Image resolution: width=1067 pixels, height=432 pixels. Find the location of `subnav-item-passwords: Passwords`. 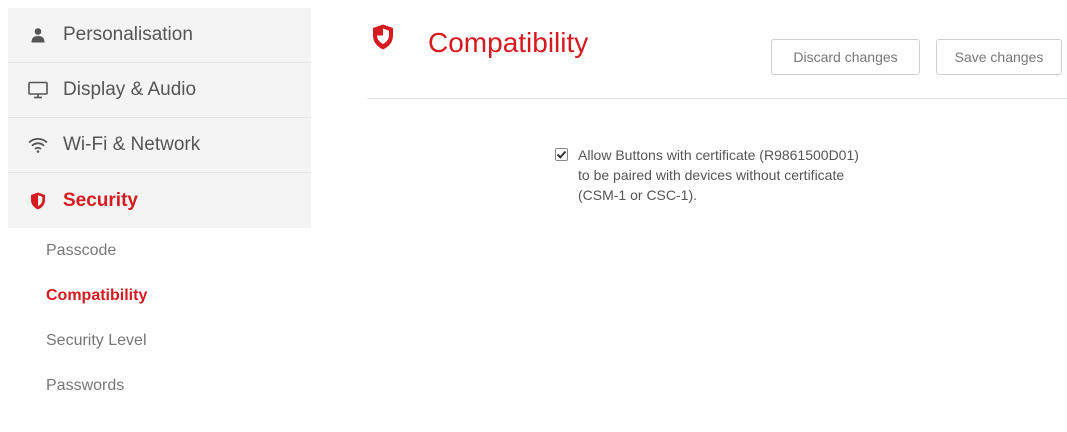

subnav-item-passwords: Passwords is located at coordinates (159, 385).